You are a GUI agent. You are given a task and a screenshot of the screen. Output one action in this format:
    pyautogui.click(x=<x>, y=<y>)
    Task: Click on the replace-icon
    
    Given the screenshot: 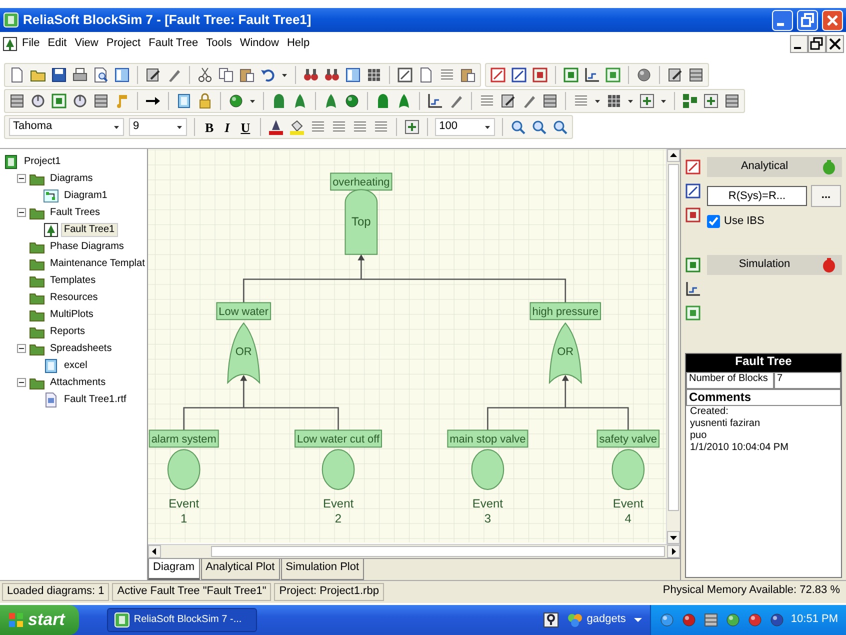 What is the action you would take?
    pyautogui.click(x=332, y=75)
    